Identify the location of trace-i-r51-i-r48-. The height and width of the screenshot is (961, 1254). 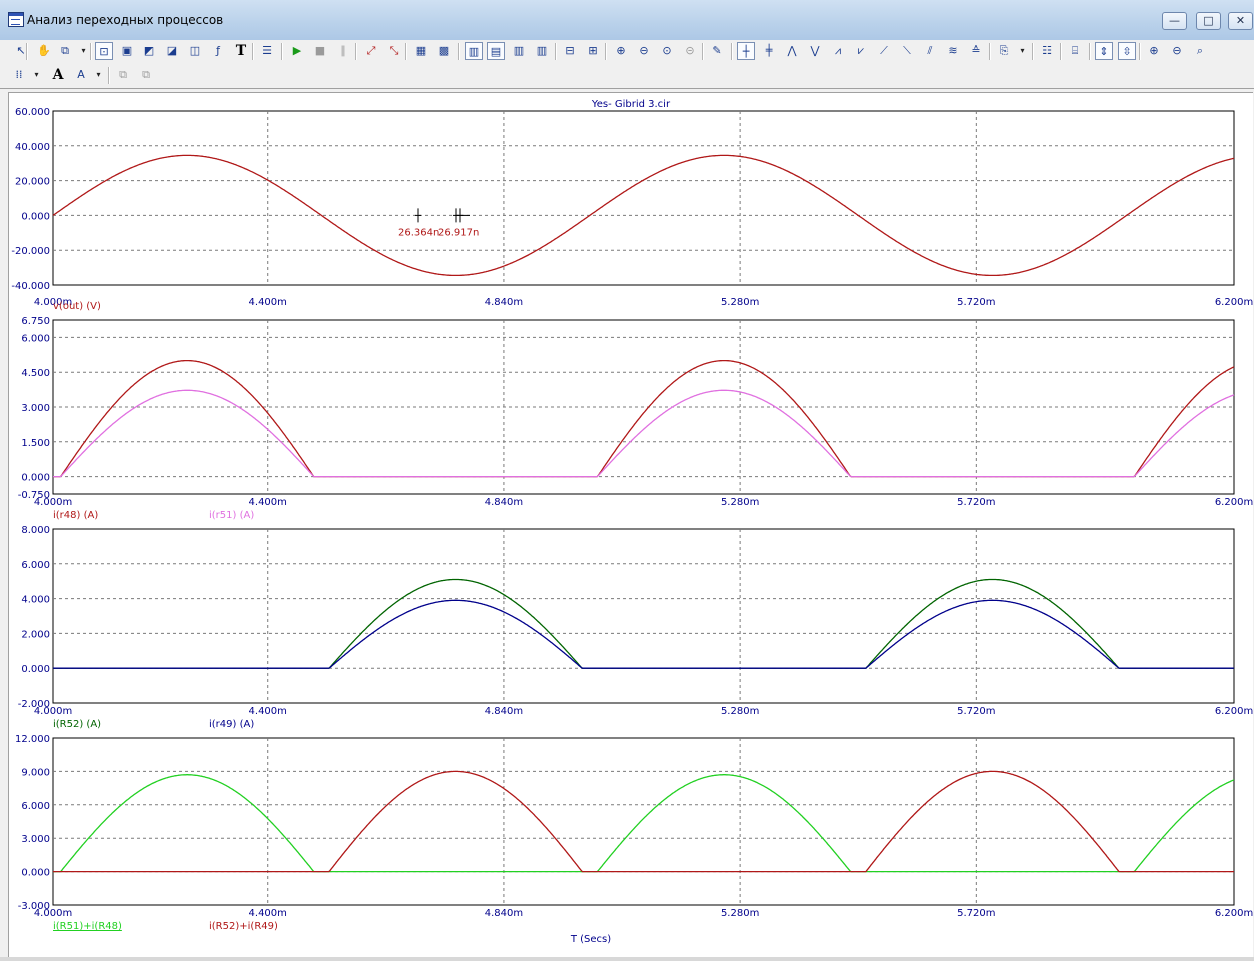
(644, 823).